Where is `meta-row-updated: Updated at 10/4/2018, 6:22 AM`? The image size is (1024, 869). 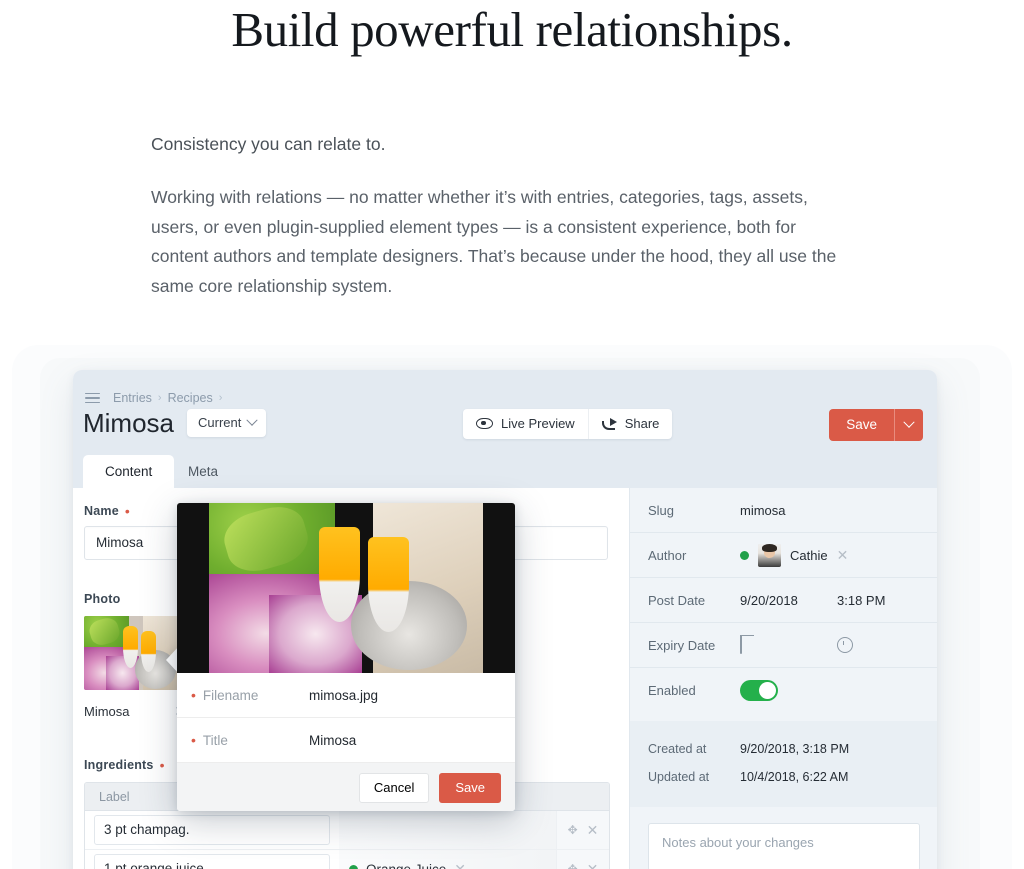
meta-row-updated: Updated at 10/4/2018, 6:22 AM is located at coordinates (784, 777).